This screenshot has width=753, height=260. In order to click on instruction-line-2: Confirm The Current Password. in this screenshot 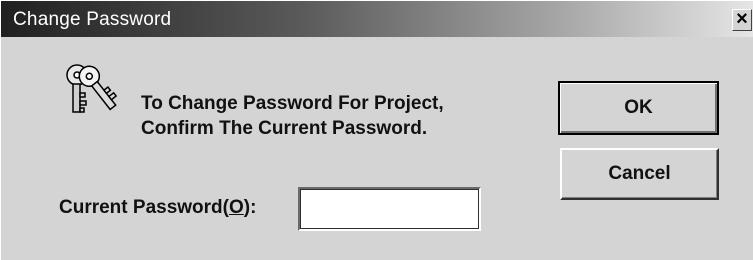, I will do `click(284, 128)`.